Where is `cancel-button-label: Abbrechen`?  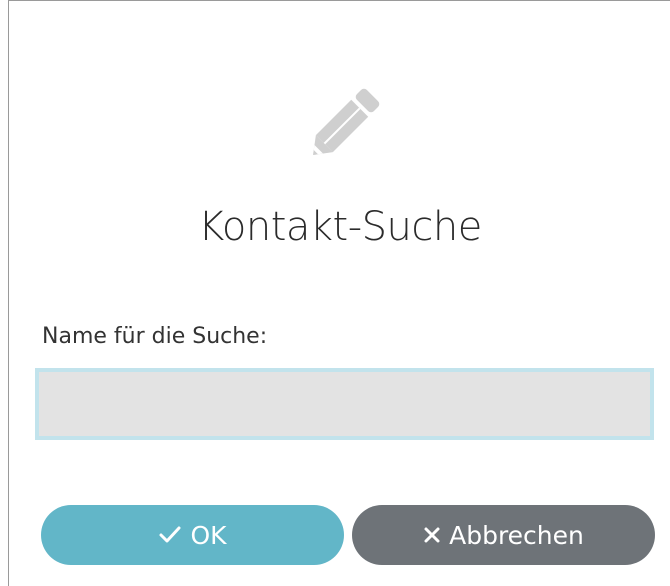
cancel-button-label: Abbrechen is located at coordinates (516, 535).